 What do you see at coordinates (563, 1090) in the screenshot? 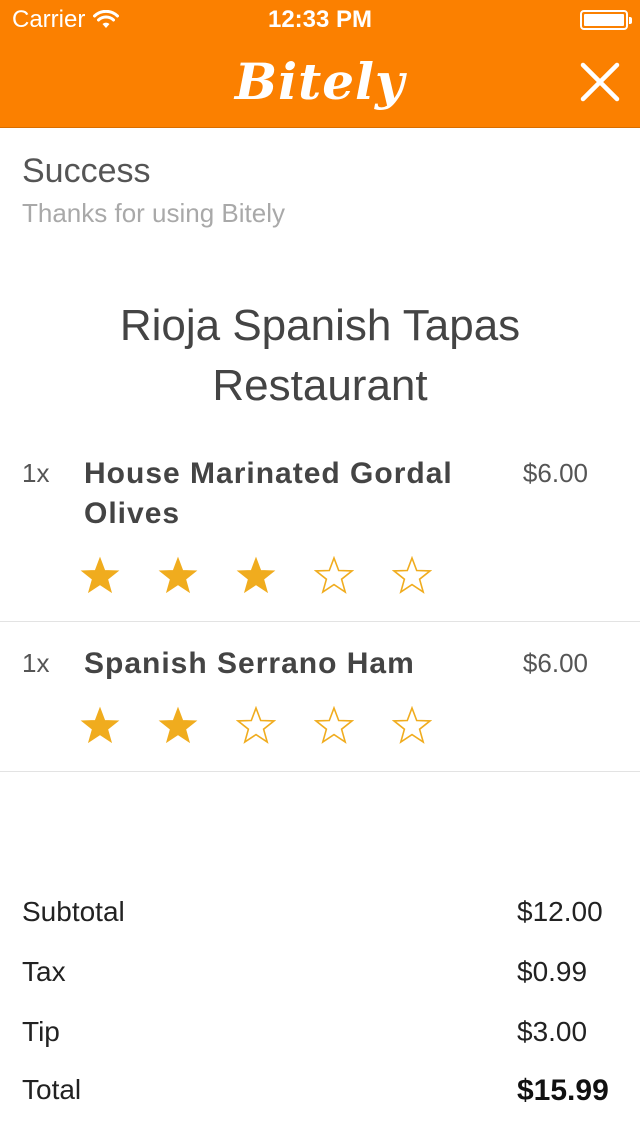
I see `total-value: $15.99` at bounding box center [563, 1090].